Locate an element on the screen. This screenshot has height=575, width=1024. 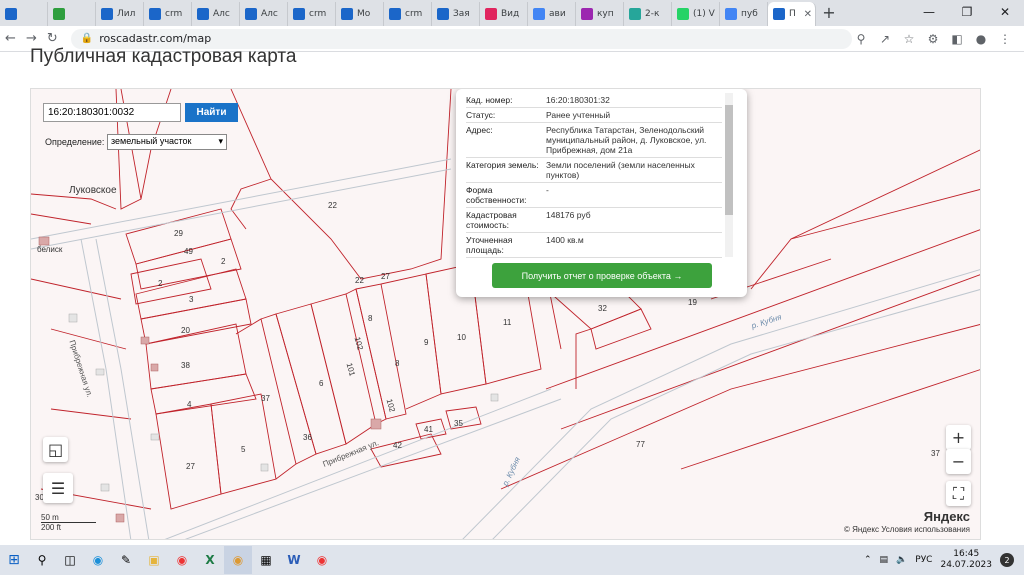
whatsapp-icon is located at coordinates (683, 14).